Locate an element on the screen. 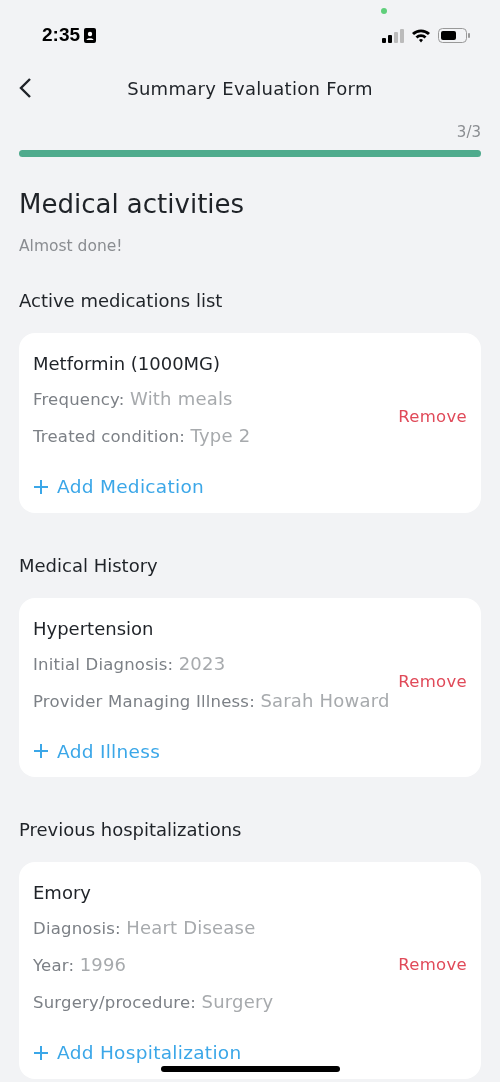 The height and width of the screenshot is (1082, 500). subtitle: Almost done! is located at coordinates (71, 246).